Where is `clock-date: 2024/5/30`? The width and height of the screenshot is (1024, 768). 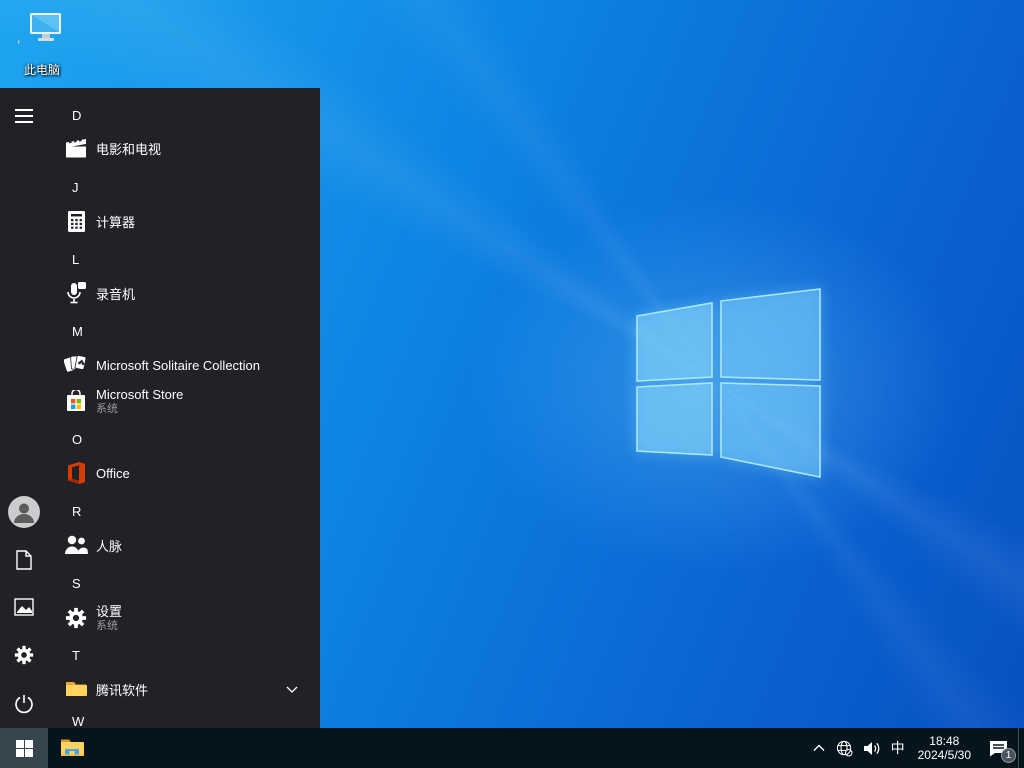
clock-date: 2024/5/30 is located at coordinates (944, 755).